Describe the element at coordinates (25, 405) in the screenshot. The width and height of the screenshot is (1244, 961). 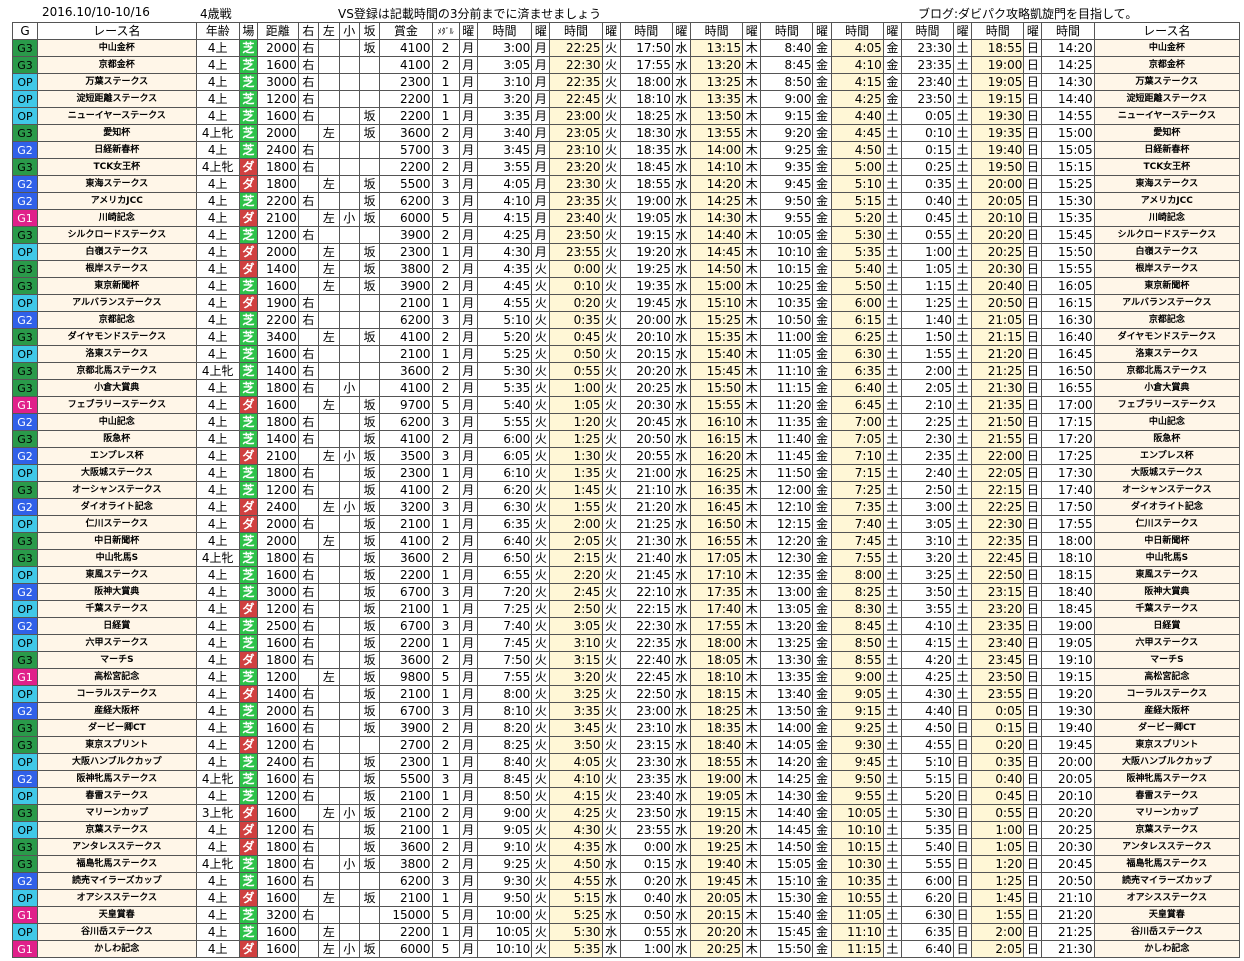
I see `grade-badge: G1` at that location.